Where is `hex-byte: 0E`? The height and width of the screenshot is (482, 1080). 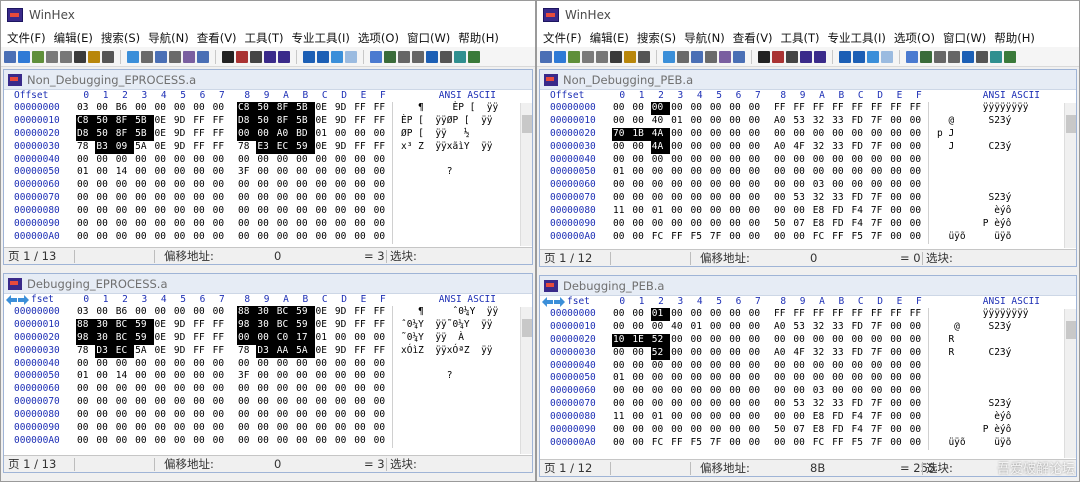
hex-byte: 0E is located at coordinates (163, 121).